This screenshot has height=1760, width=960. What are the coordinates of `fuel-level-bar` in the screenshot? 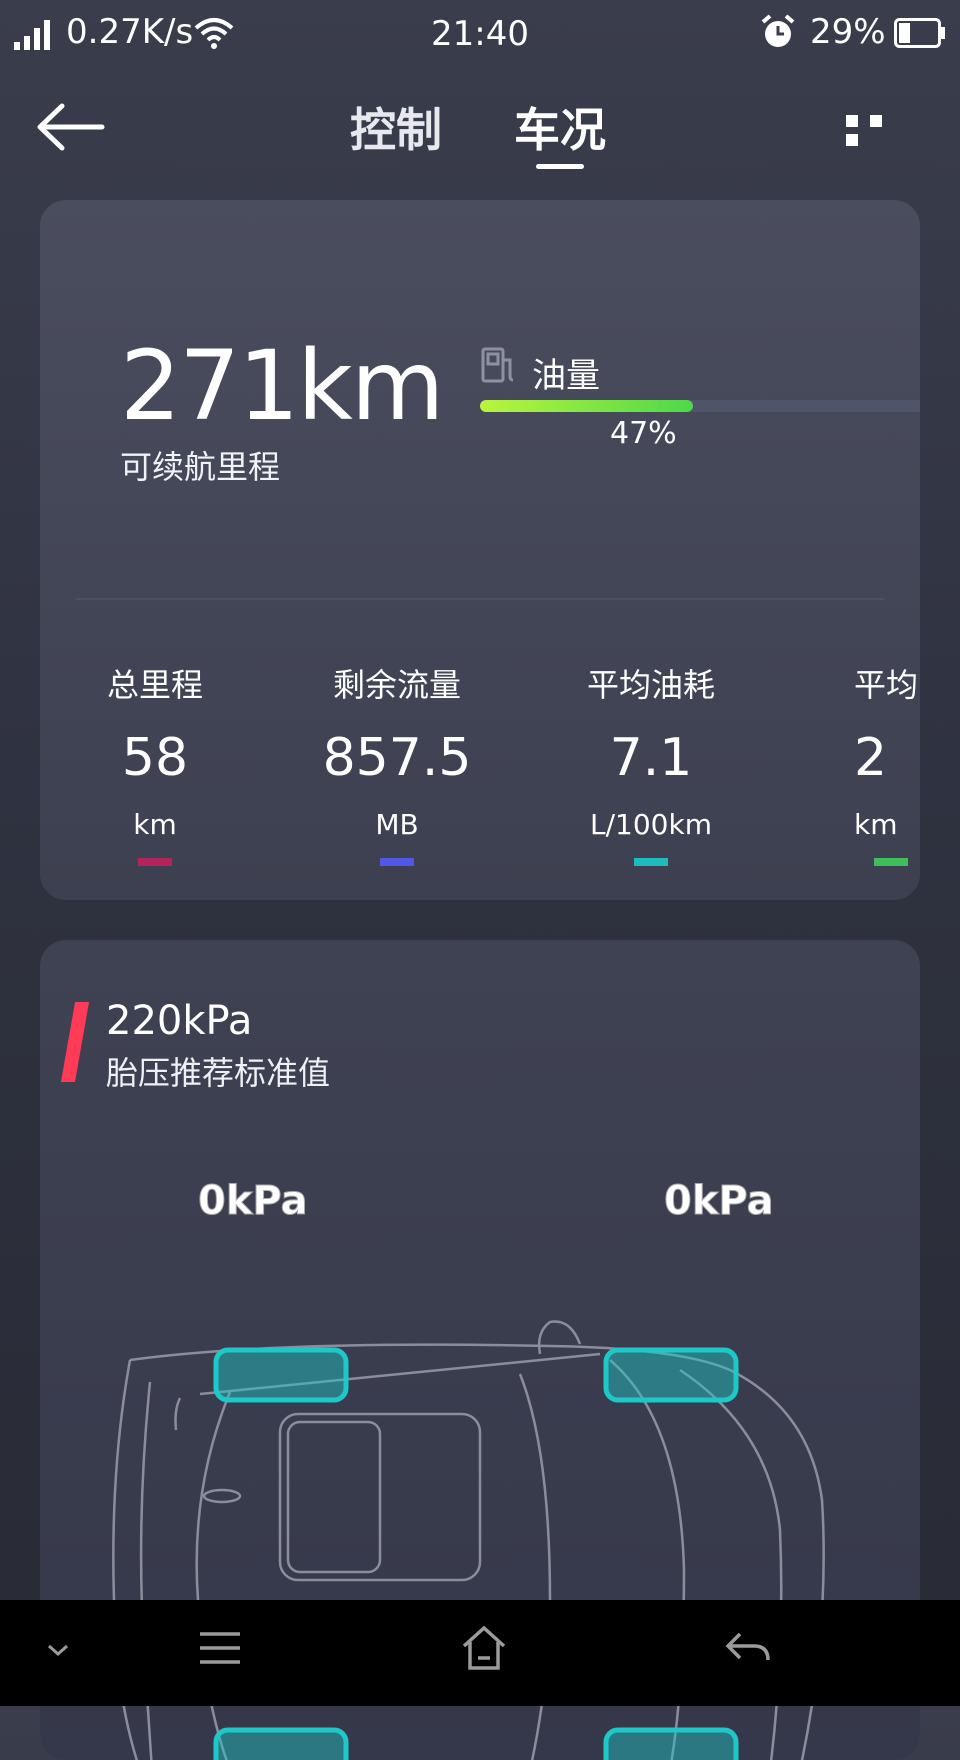 It's located at (700, 406).